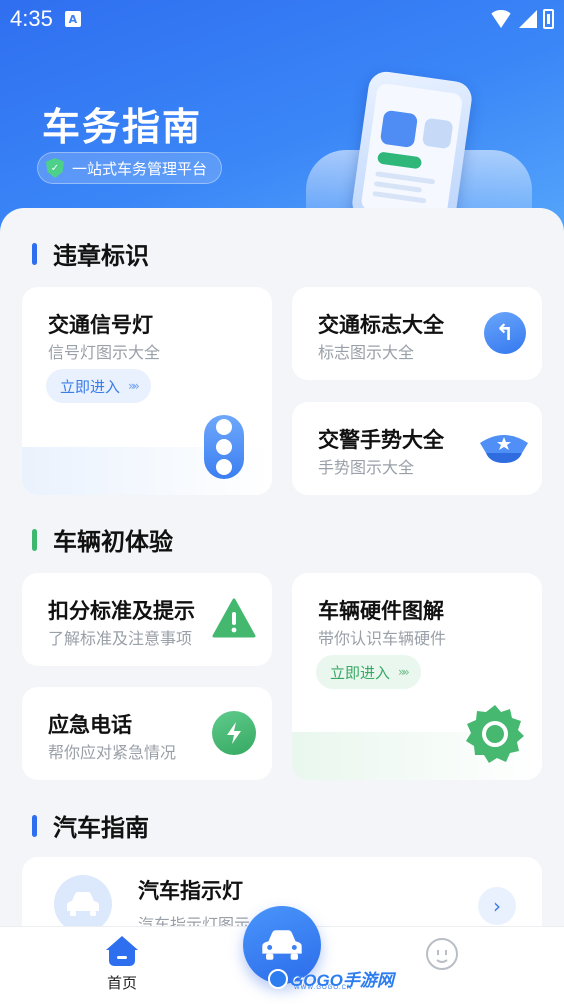 This screenshot has width=564, height=1004. Describe the element at coordinates (505, 333) in the screenshot. I see `turn-sign-icon: ↰` at that location.